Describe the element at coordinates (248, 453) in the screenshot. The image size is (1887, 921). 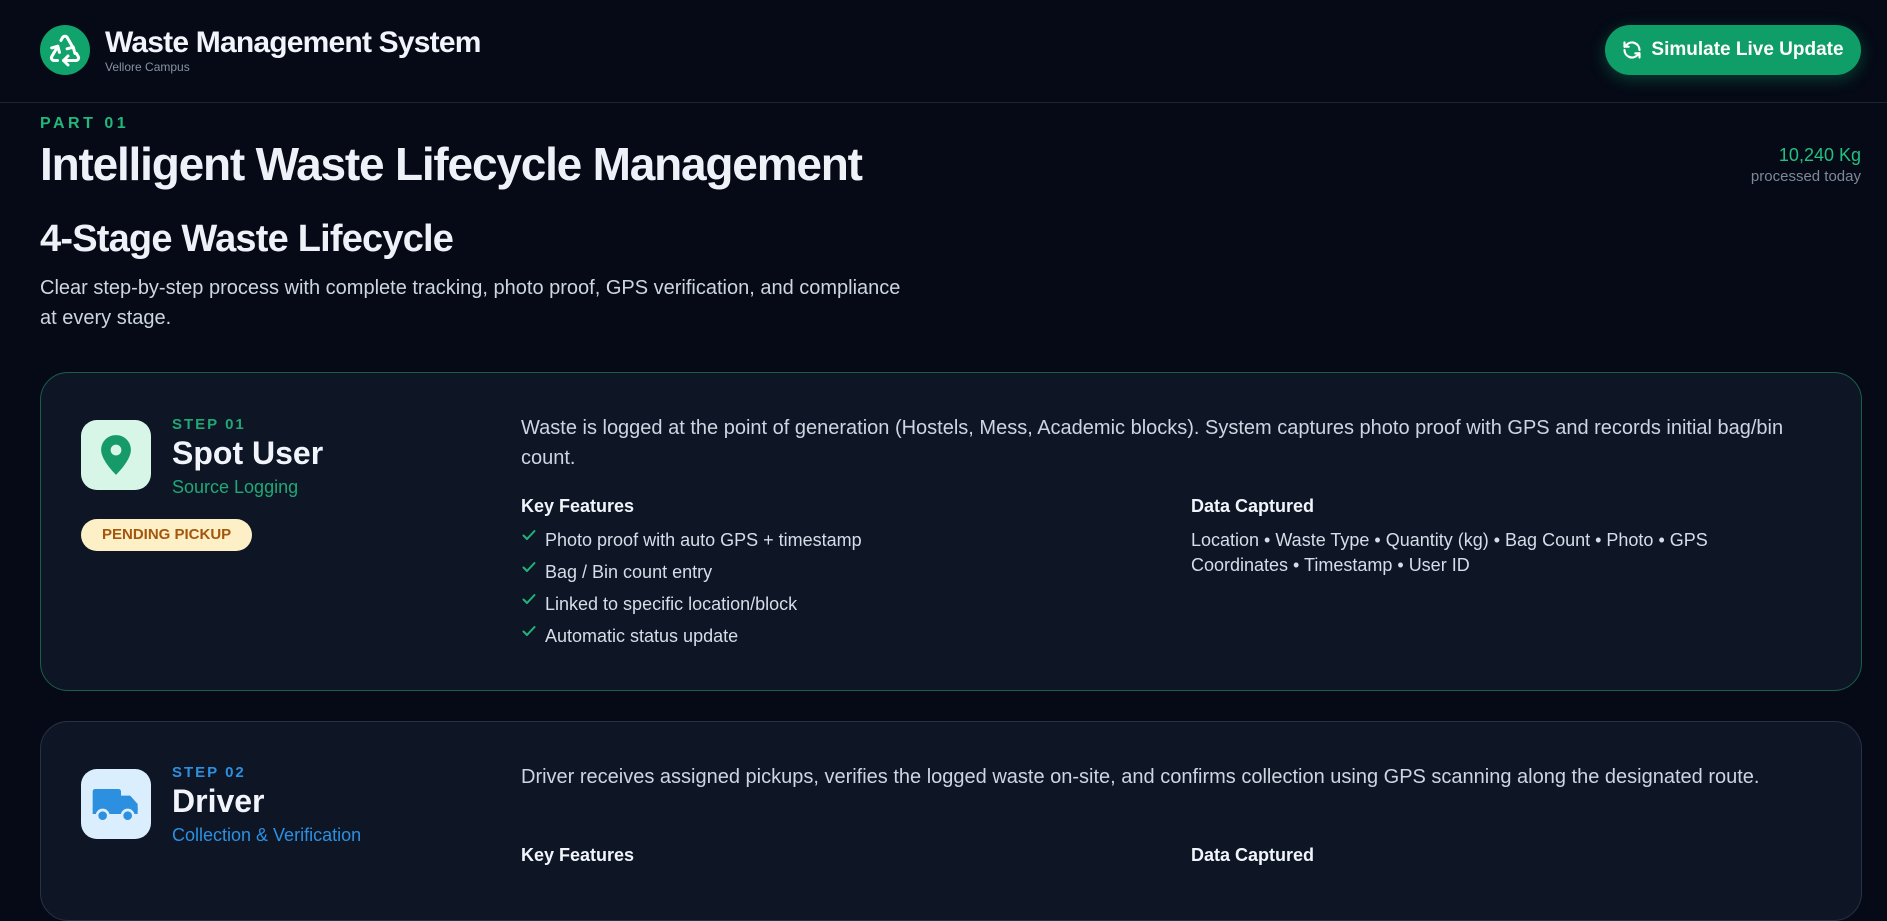
I see `step-name: Spot User` at that location.